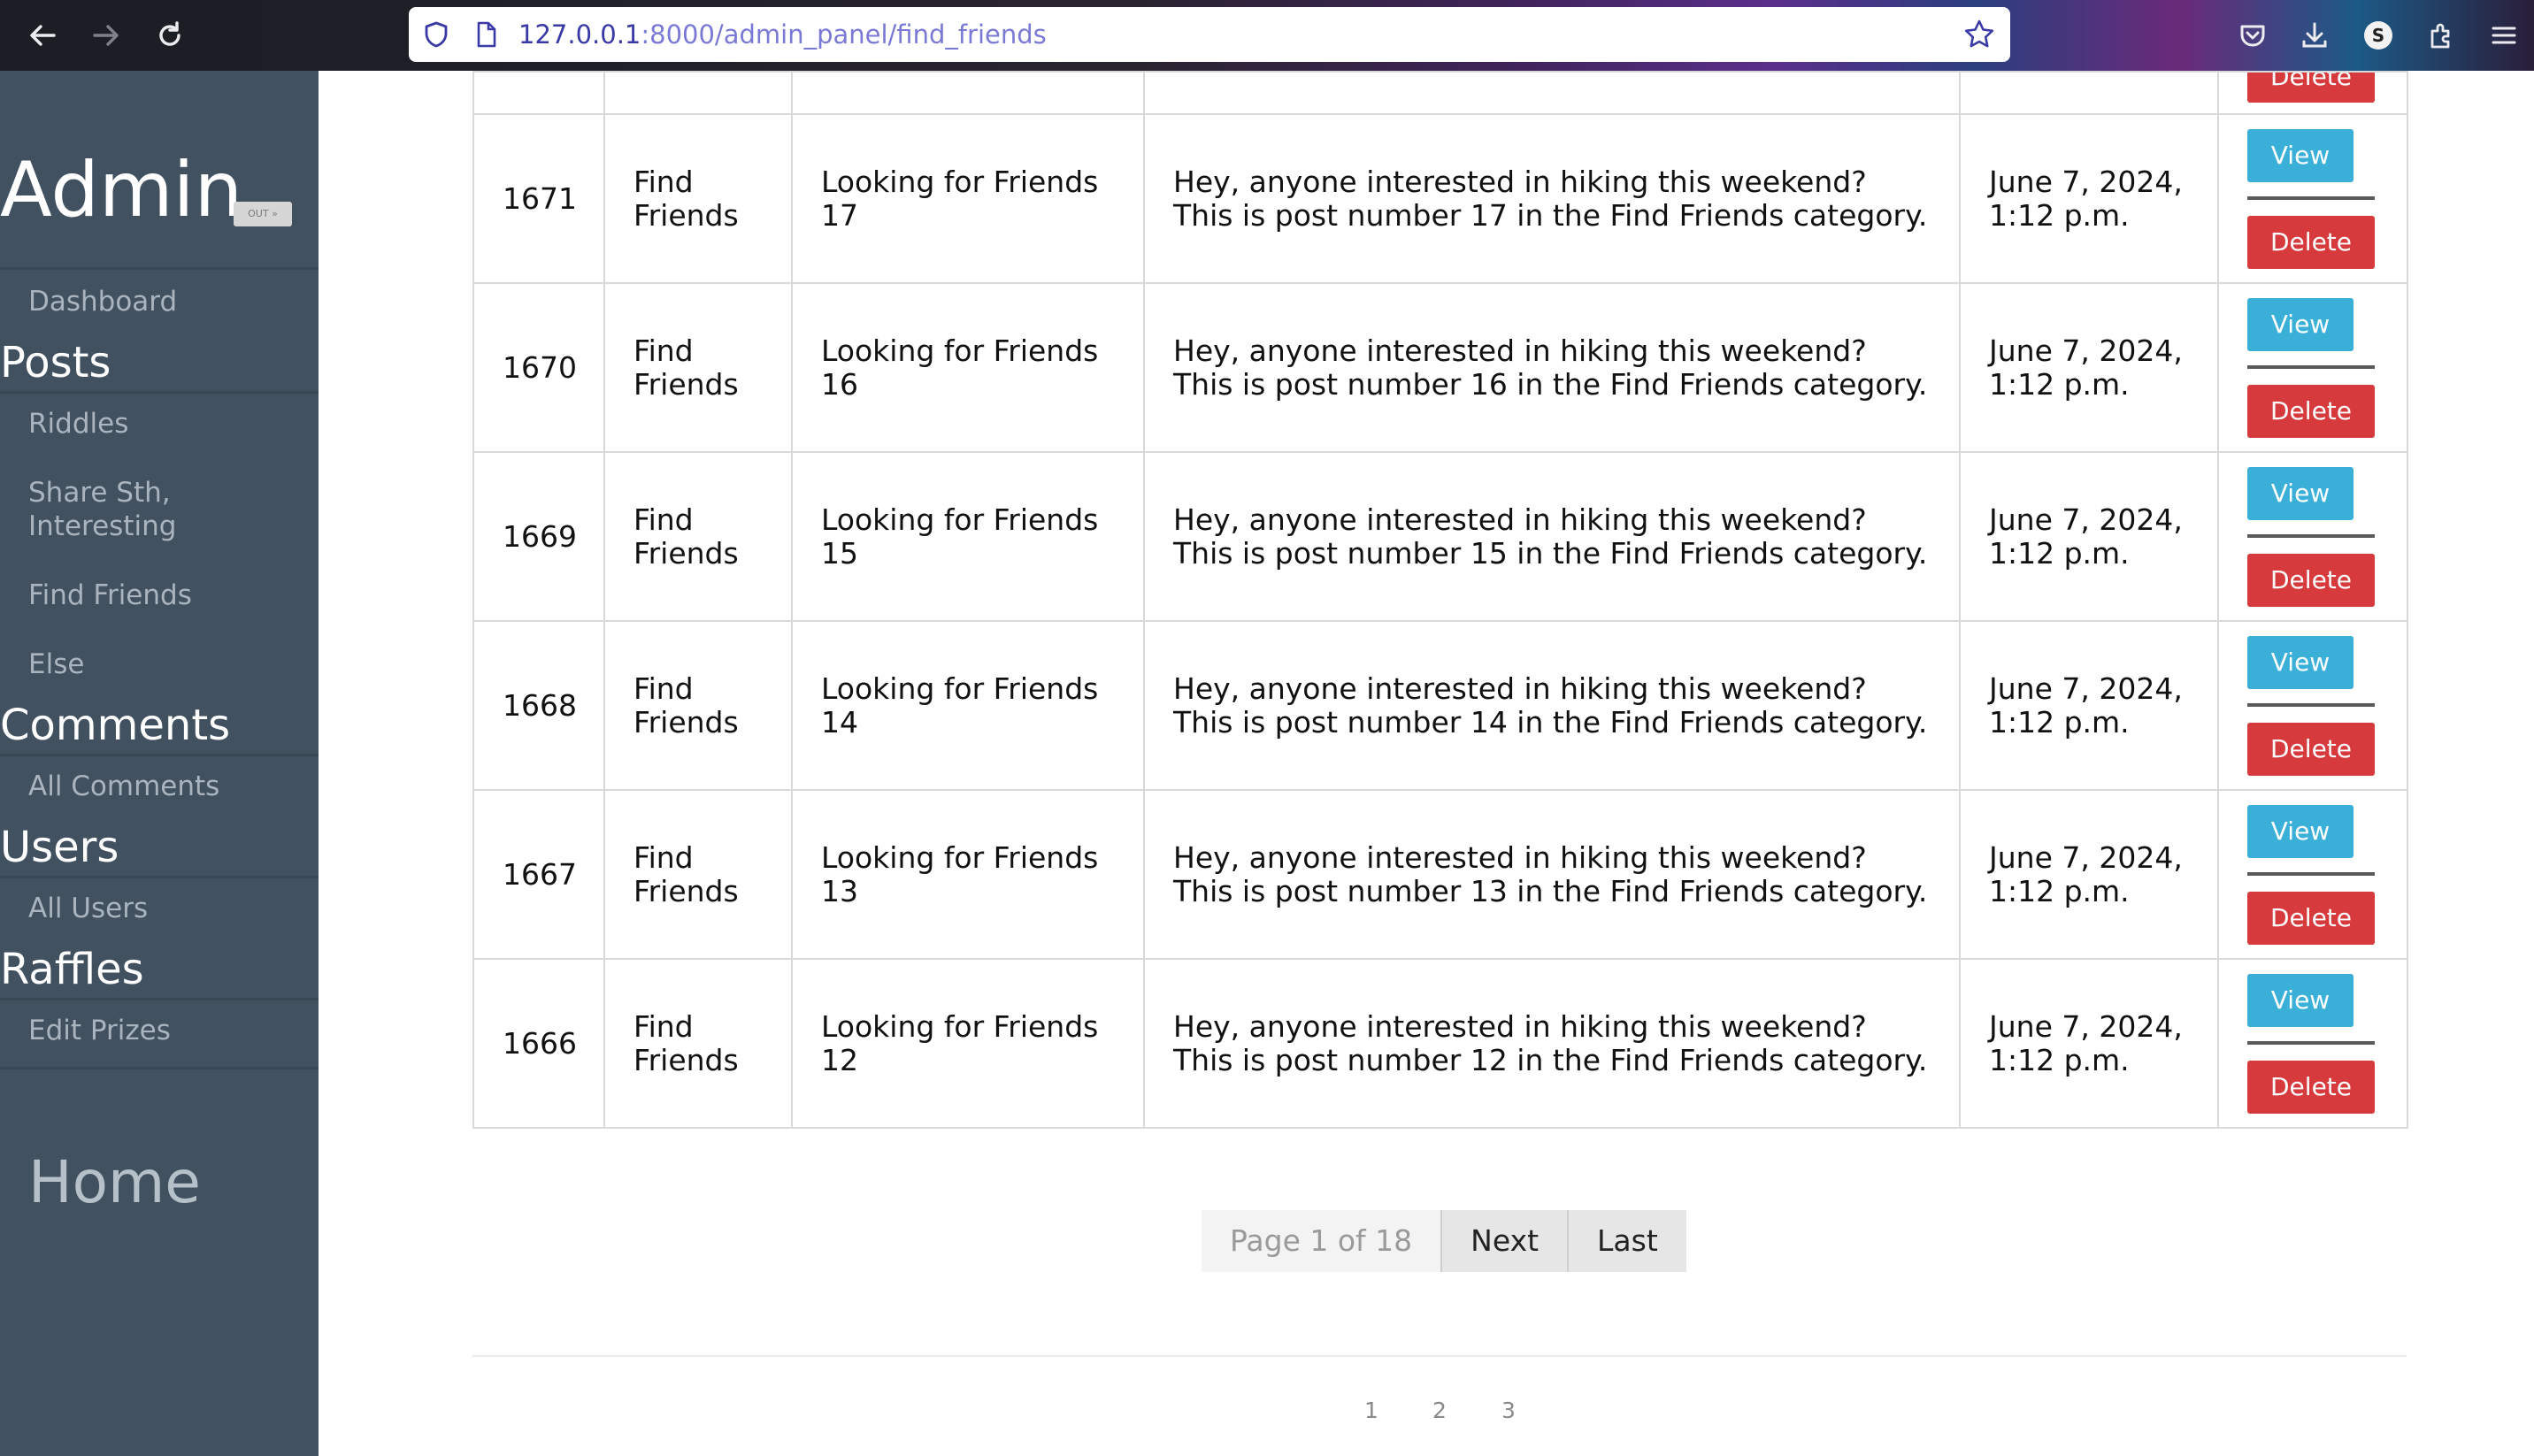 The image size is (2534, 1456). What do you see at coordinates (114, 1182) in the screenshot?
I see `sidebar-item-home: Home` at bounding box center [114, 1182].